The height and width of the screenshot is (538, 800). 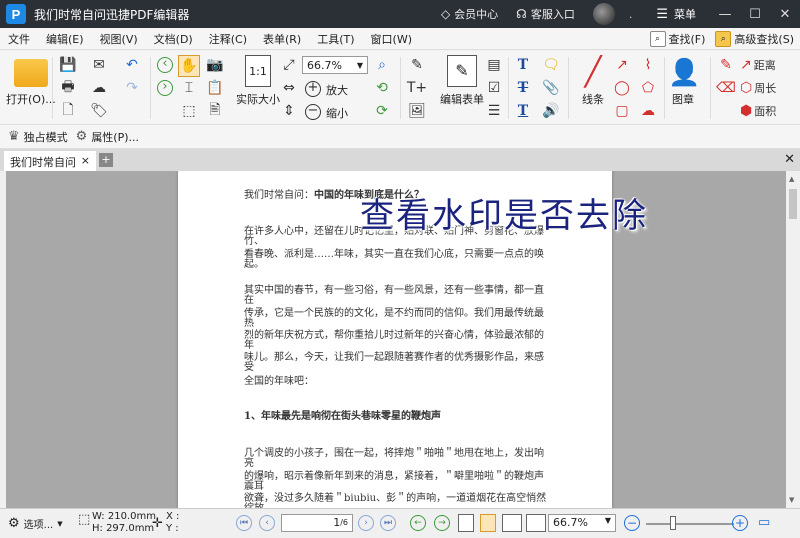 I want to click on polyline-icon: ⌇, so click(x=648, y=65).